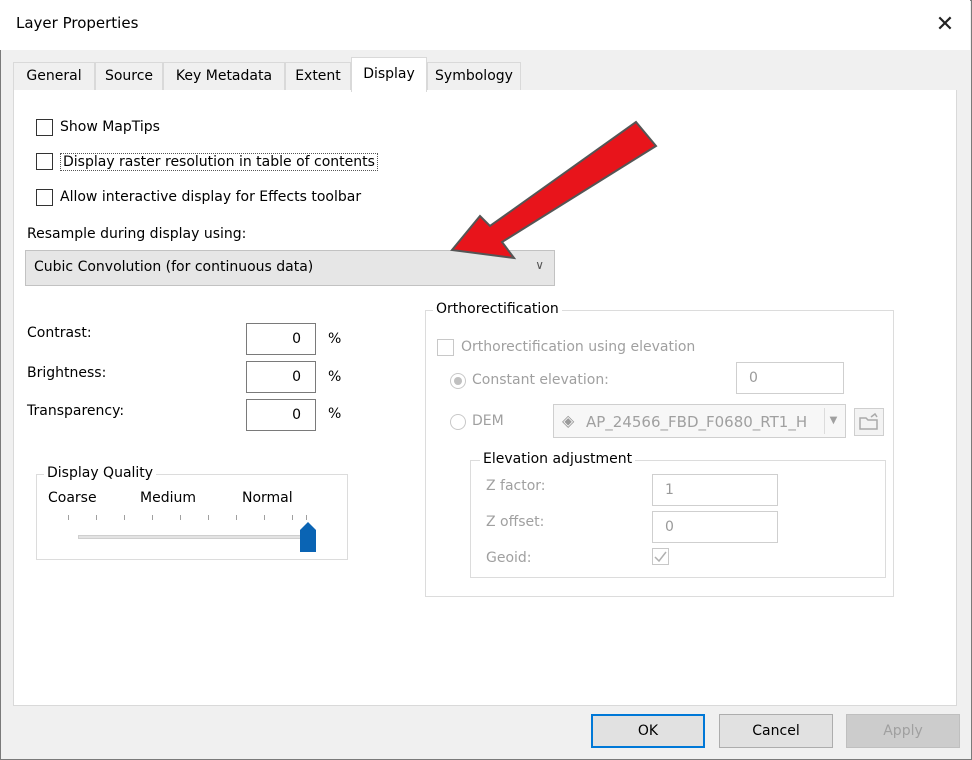 The width and height of the screenshot is (972, 760). Describe the element at coordinates (776, 731) in the screenshot. I see `cancel-button: Cancel` at that location.